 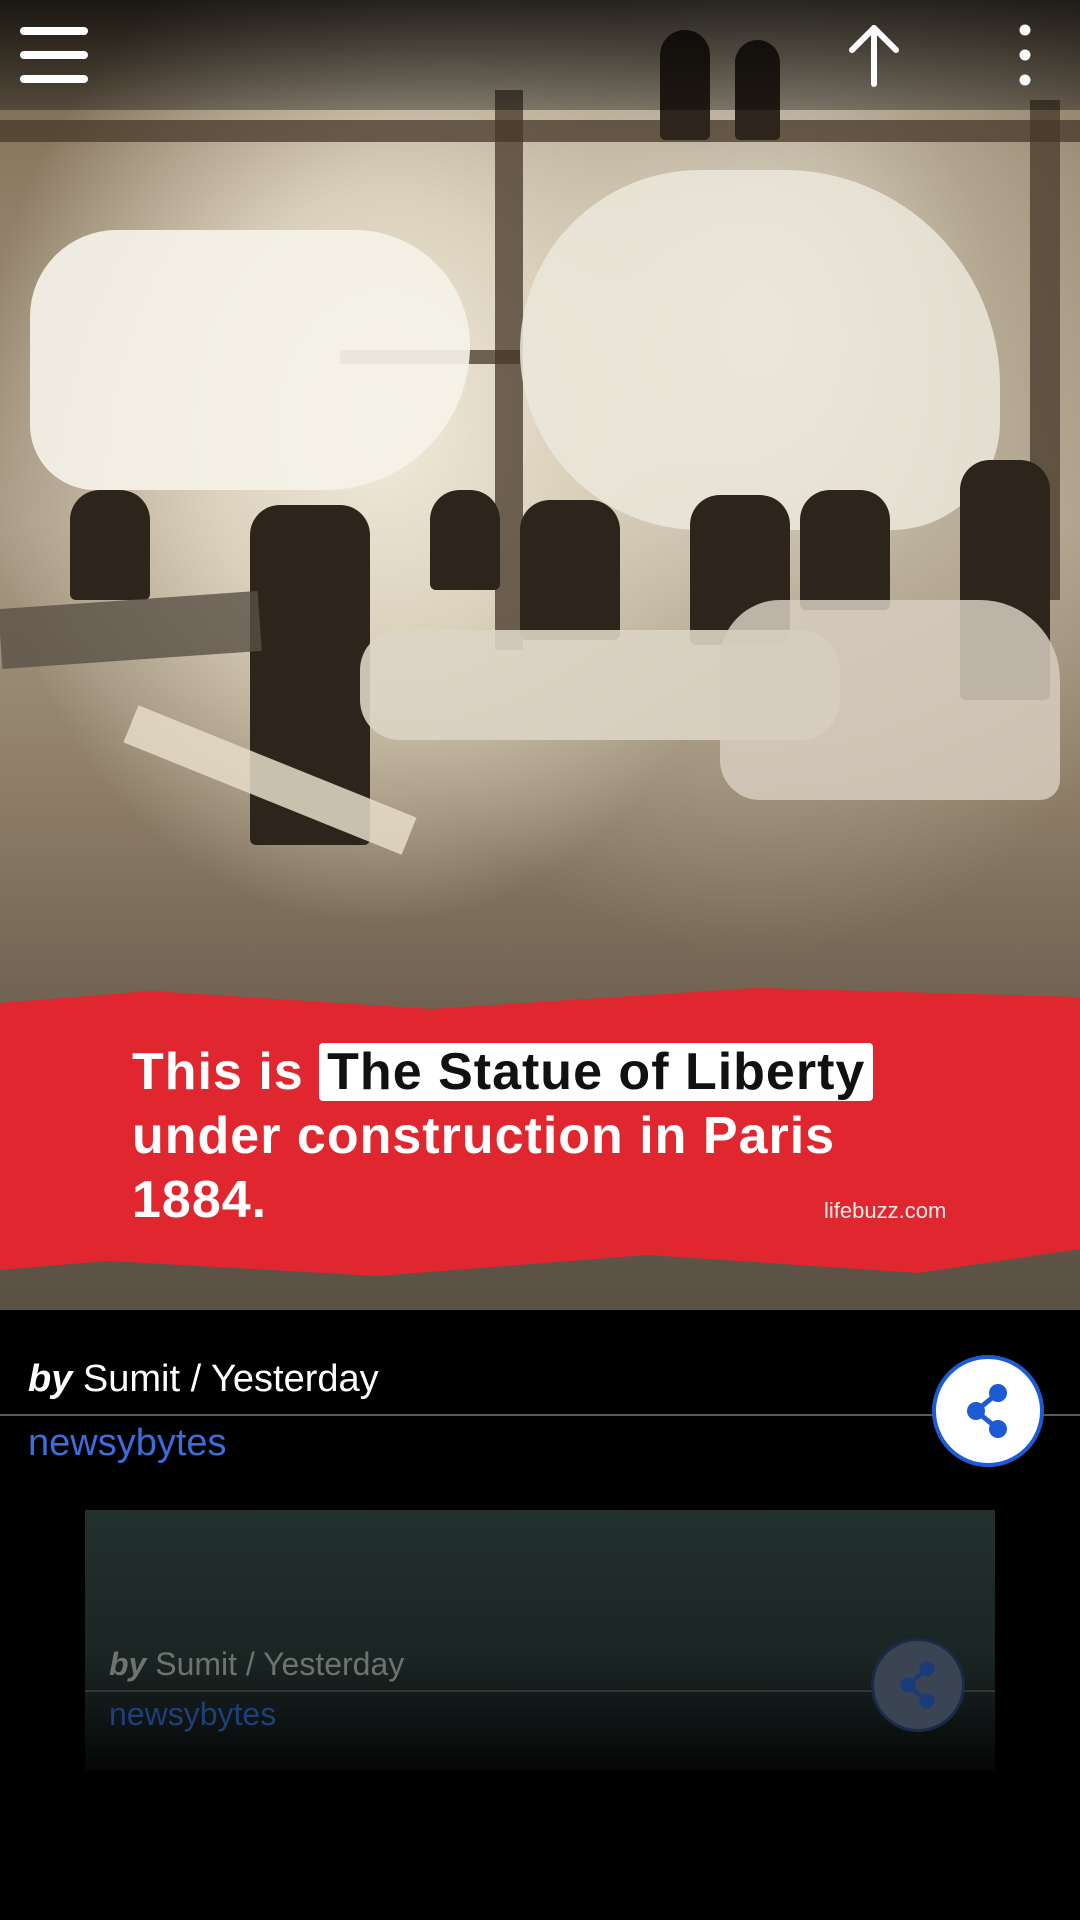 I want to click on plaster-sleeve, so click(x=760, y=350).